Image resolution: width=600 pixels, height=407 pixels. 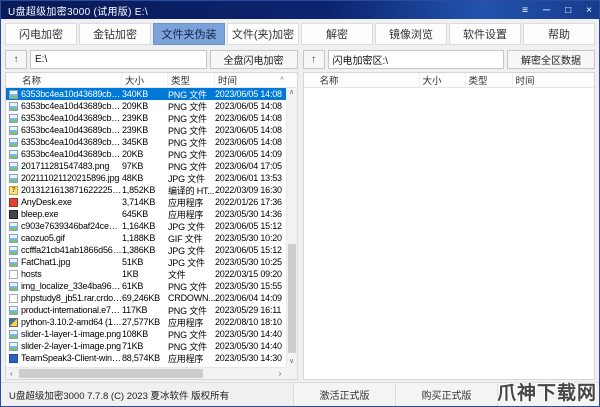 I want to click on minimize-icon: ─, so click(x=546, y=10).